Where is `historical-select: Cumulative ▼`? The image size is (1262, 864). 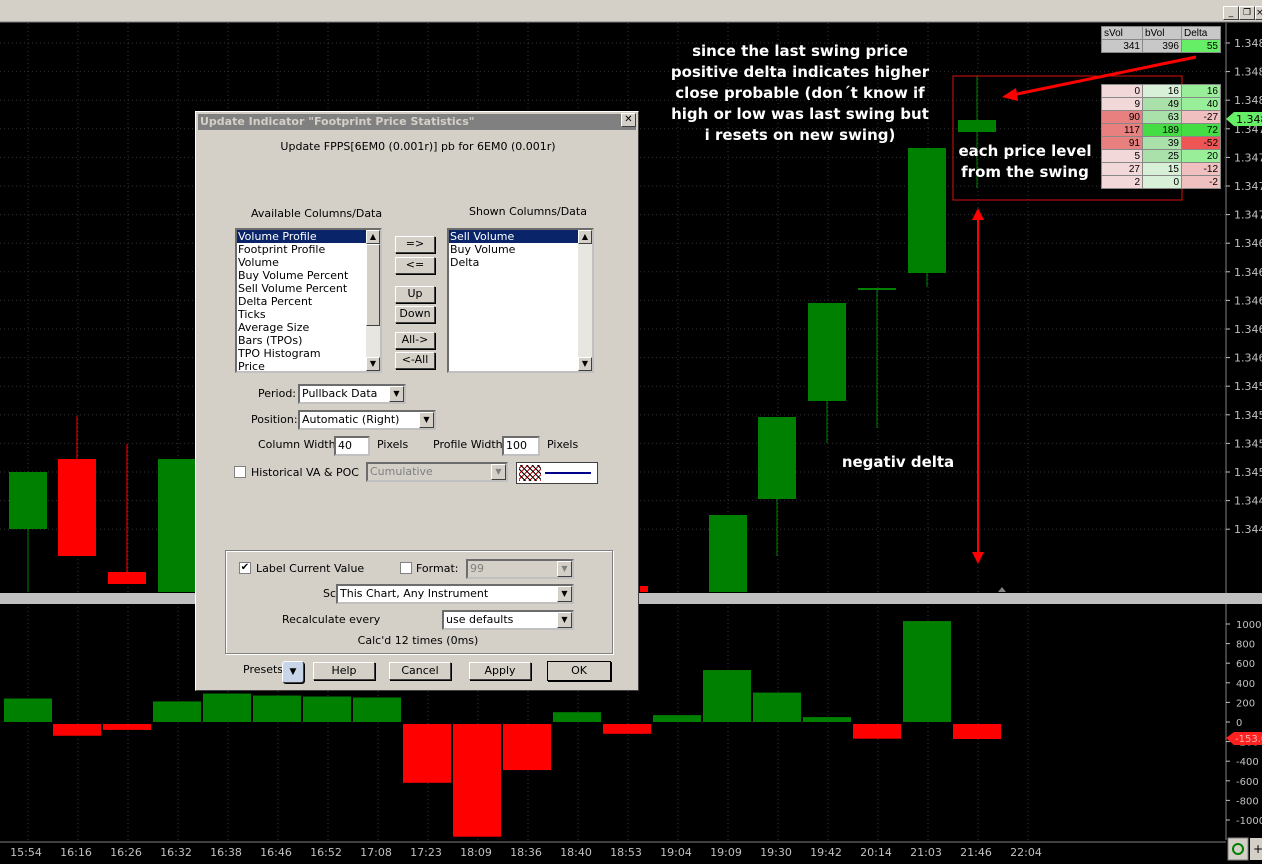
historical-select: Cumulative ▼ is located at coordinates (437, 472).